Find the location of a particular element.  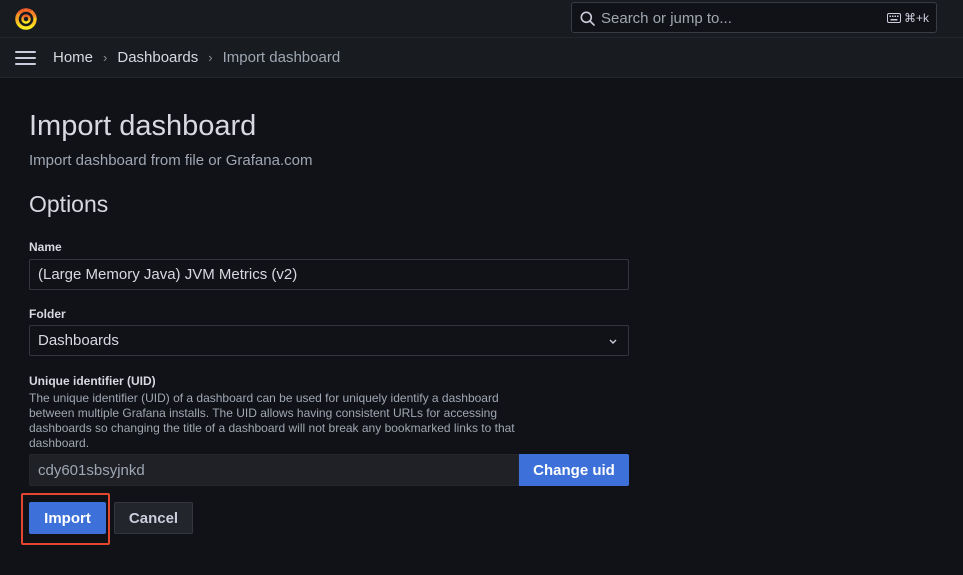

breadcrumb-bar: Home › Dashboards › Import dashboard is located at coordinates (481, 58).